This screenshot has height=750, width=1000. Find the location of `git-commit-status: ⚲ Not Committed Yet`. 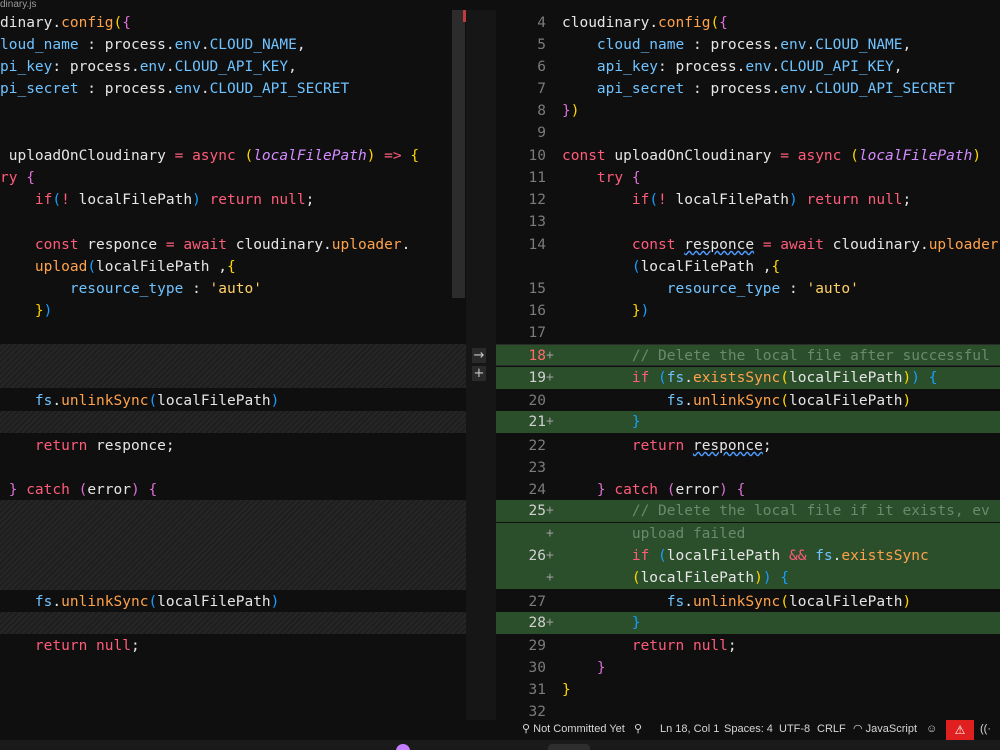

git-commit-status: ⚲ Not Committed Yet is located at coordinates (573, 729).